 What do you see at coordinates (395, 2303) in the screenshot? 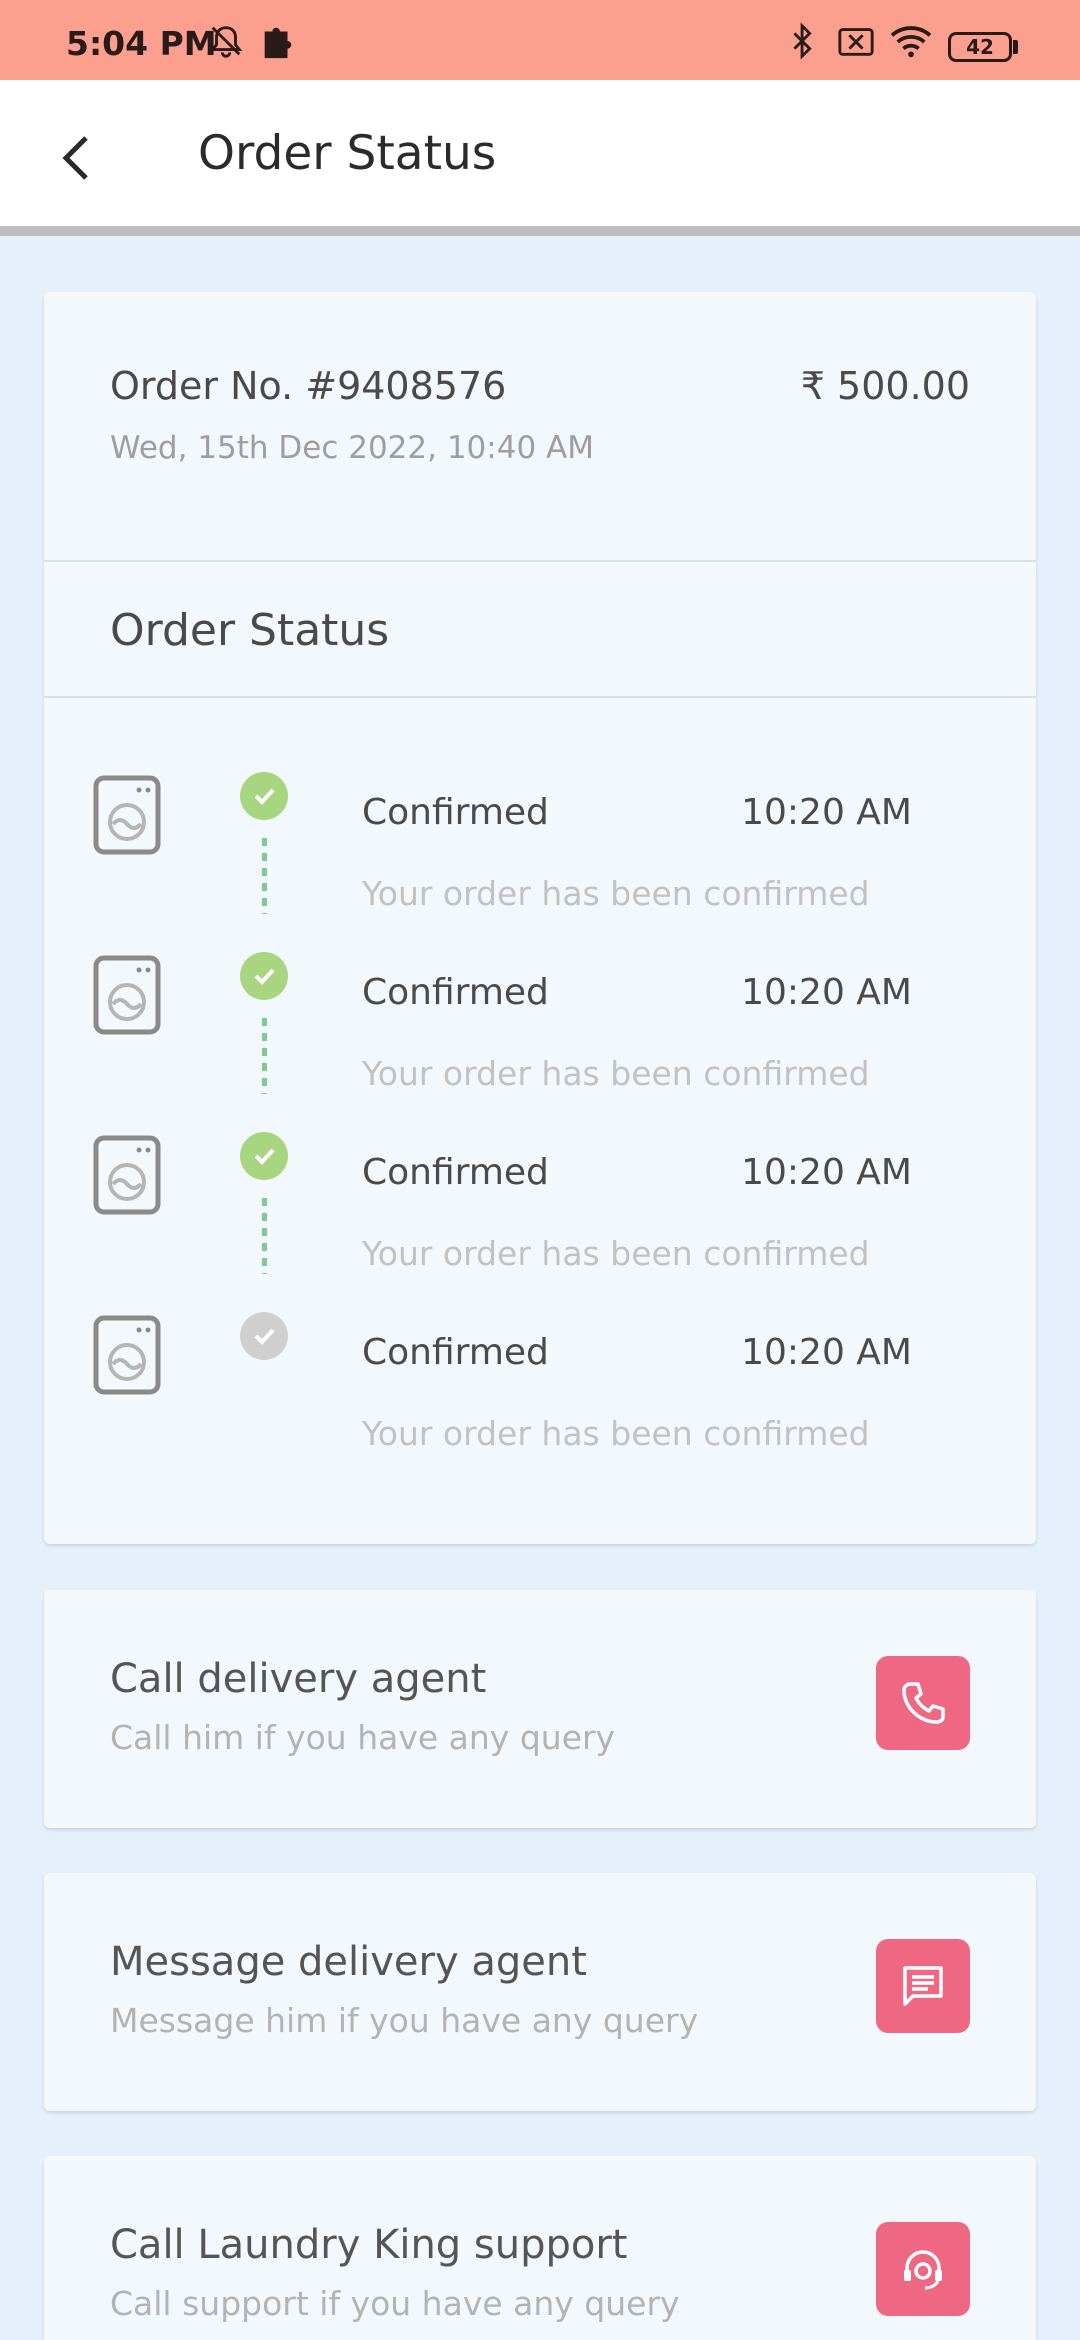
I see `action-subtitle: Call support if you have any query` at bounding box center [395, 2303].